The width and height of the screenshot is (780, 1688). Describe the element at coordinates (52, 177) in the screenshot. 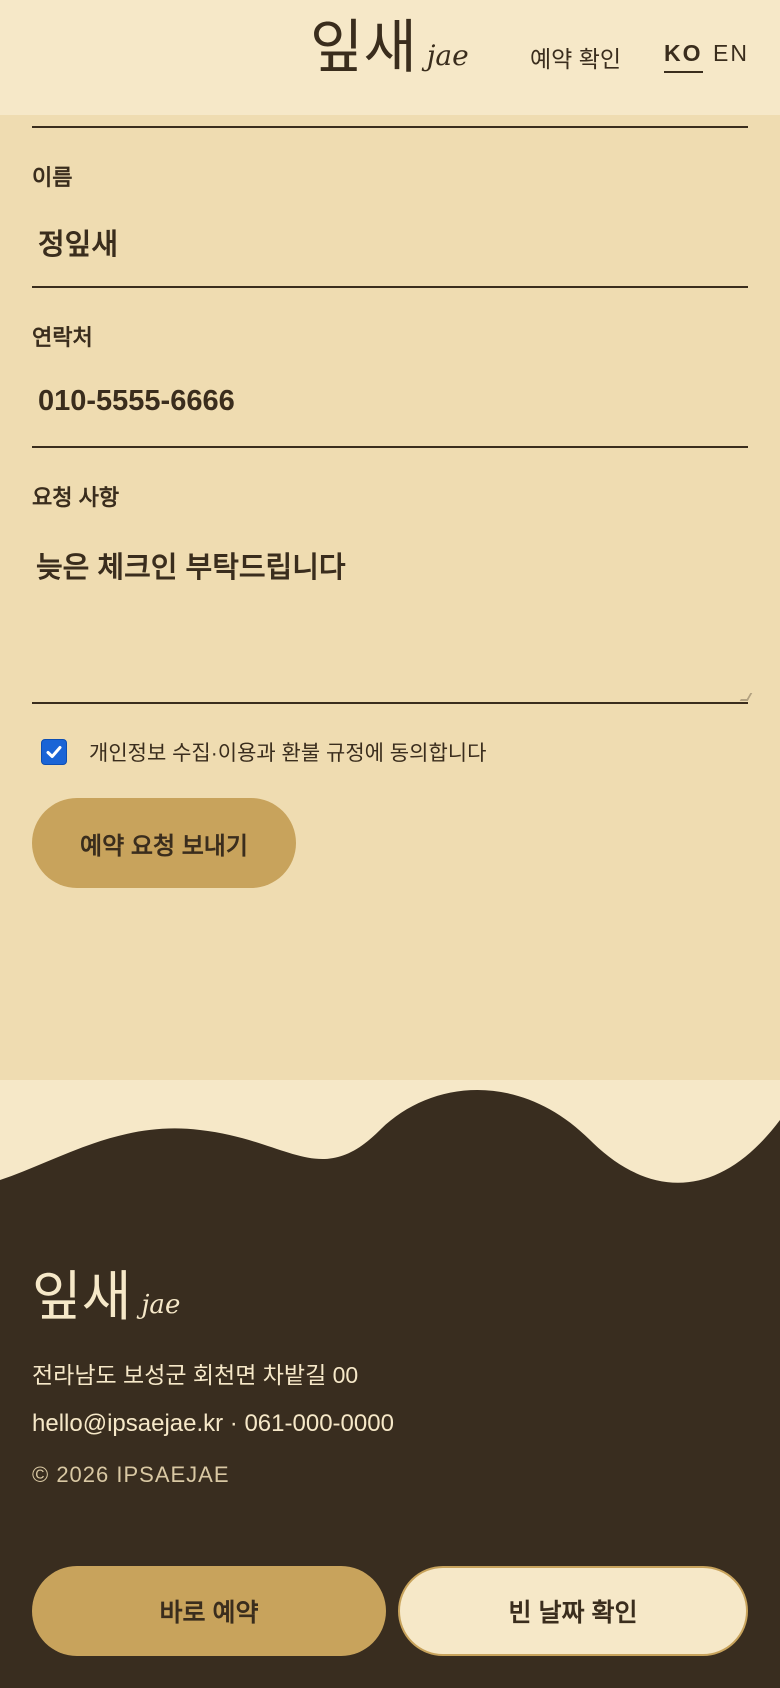

I see `name-label: 이름` at that location.